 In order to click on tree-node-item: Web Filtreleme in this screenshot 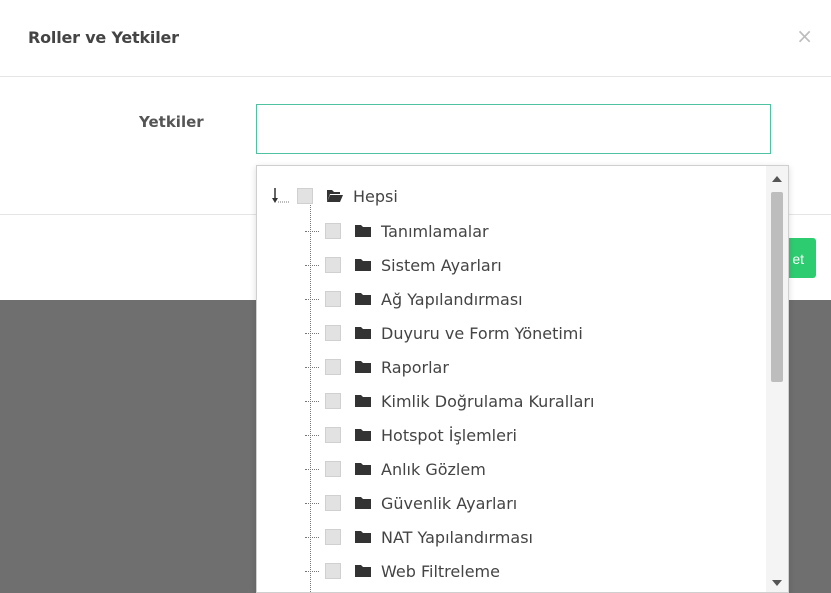, I will do `click(401, 571)`.